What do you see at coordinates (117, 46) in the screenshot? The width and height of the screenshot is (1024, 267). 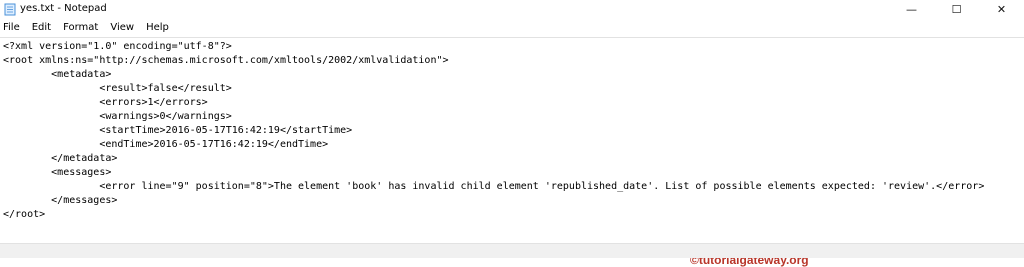 I see `code-line: <?xml version="1.0" encoding="utf-8"?>` at bounding box center [117, 46].